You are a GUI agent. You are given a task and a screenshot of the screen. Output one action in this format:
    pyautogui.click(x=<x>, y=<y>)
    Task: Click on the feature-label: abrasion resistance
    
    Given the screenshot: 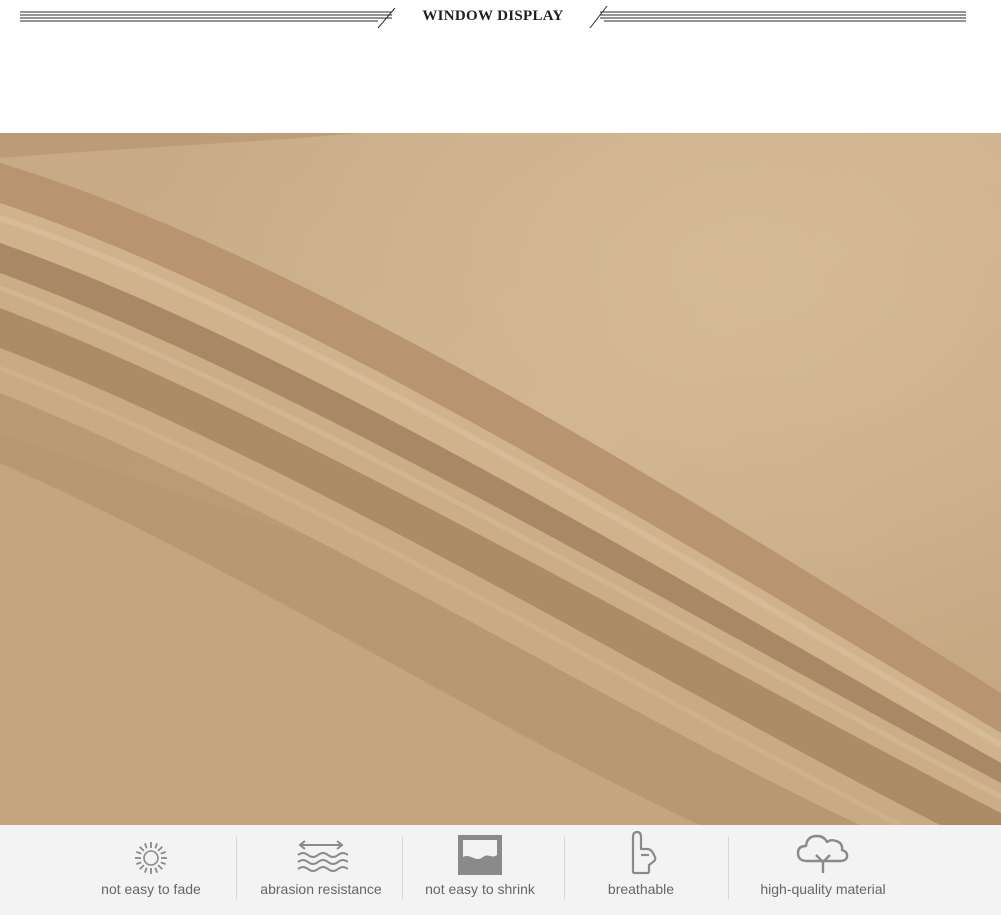 What is the action you would take?
    pyautogui.click(x=321, y=889)
    